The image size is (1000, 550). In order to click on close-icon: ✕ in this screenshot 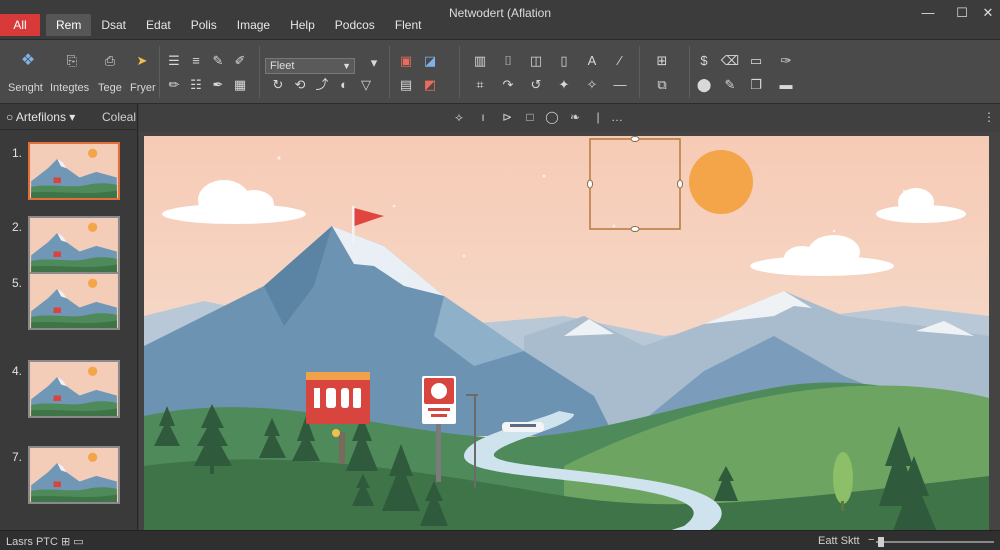, I will do `click(988, 13)`.